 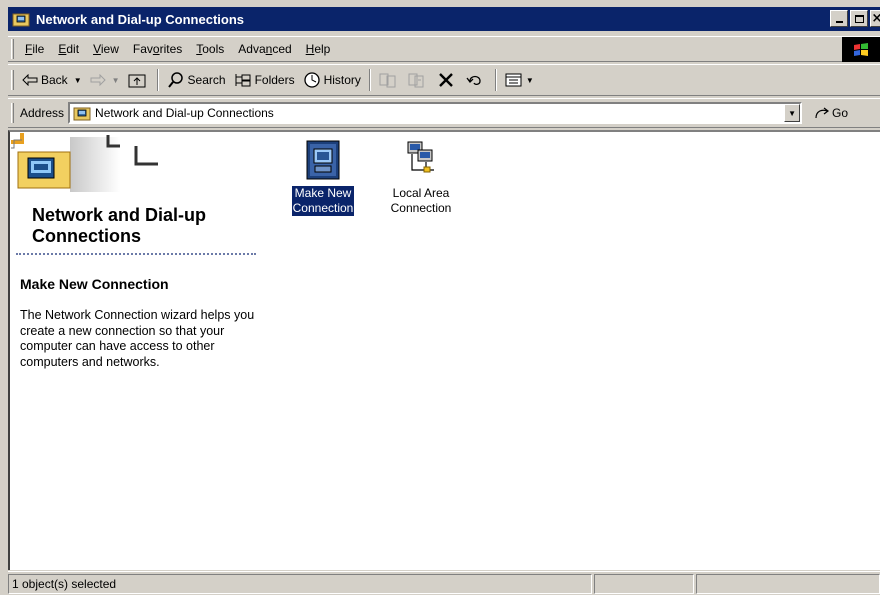 I want to click on folders-label: Folders, so click(x=274, y=80).